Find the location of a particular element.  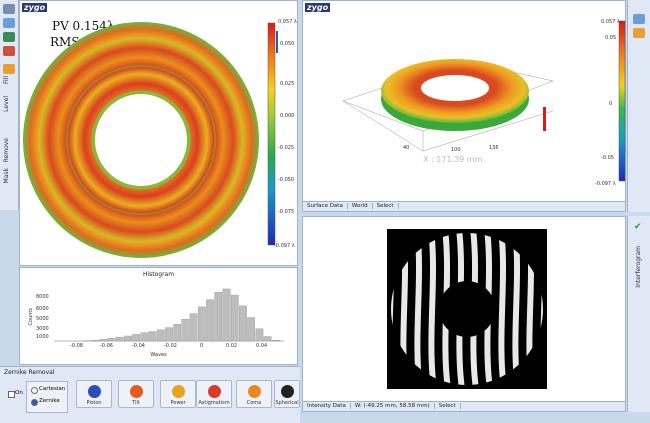

plot3d-statusbar: Surface Data World Select is located at coordinates (464, 206).